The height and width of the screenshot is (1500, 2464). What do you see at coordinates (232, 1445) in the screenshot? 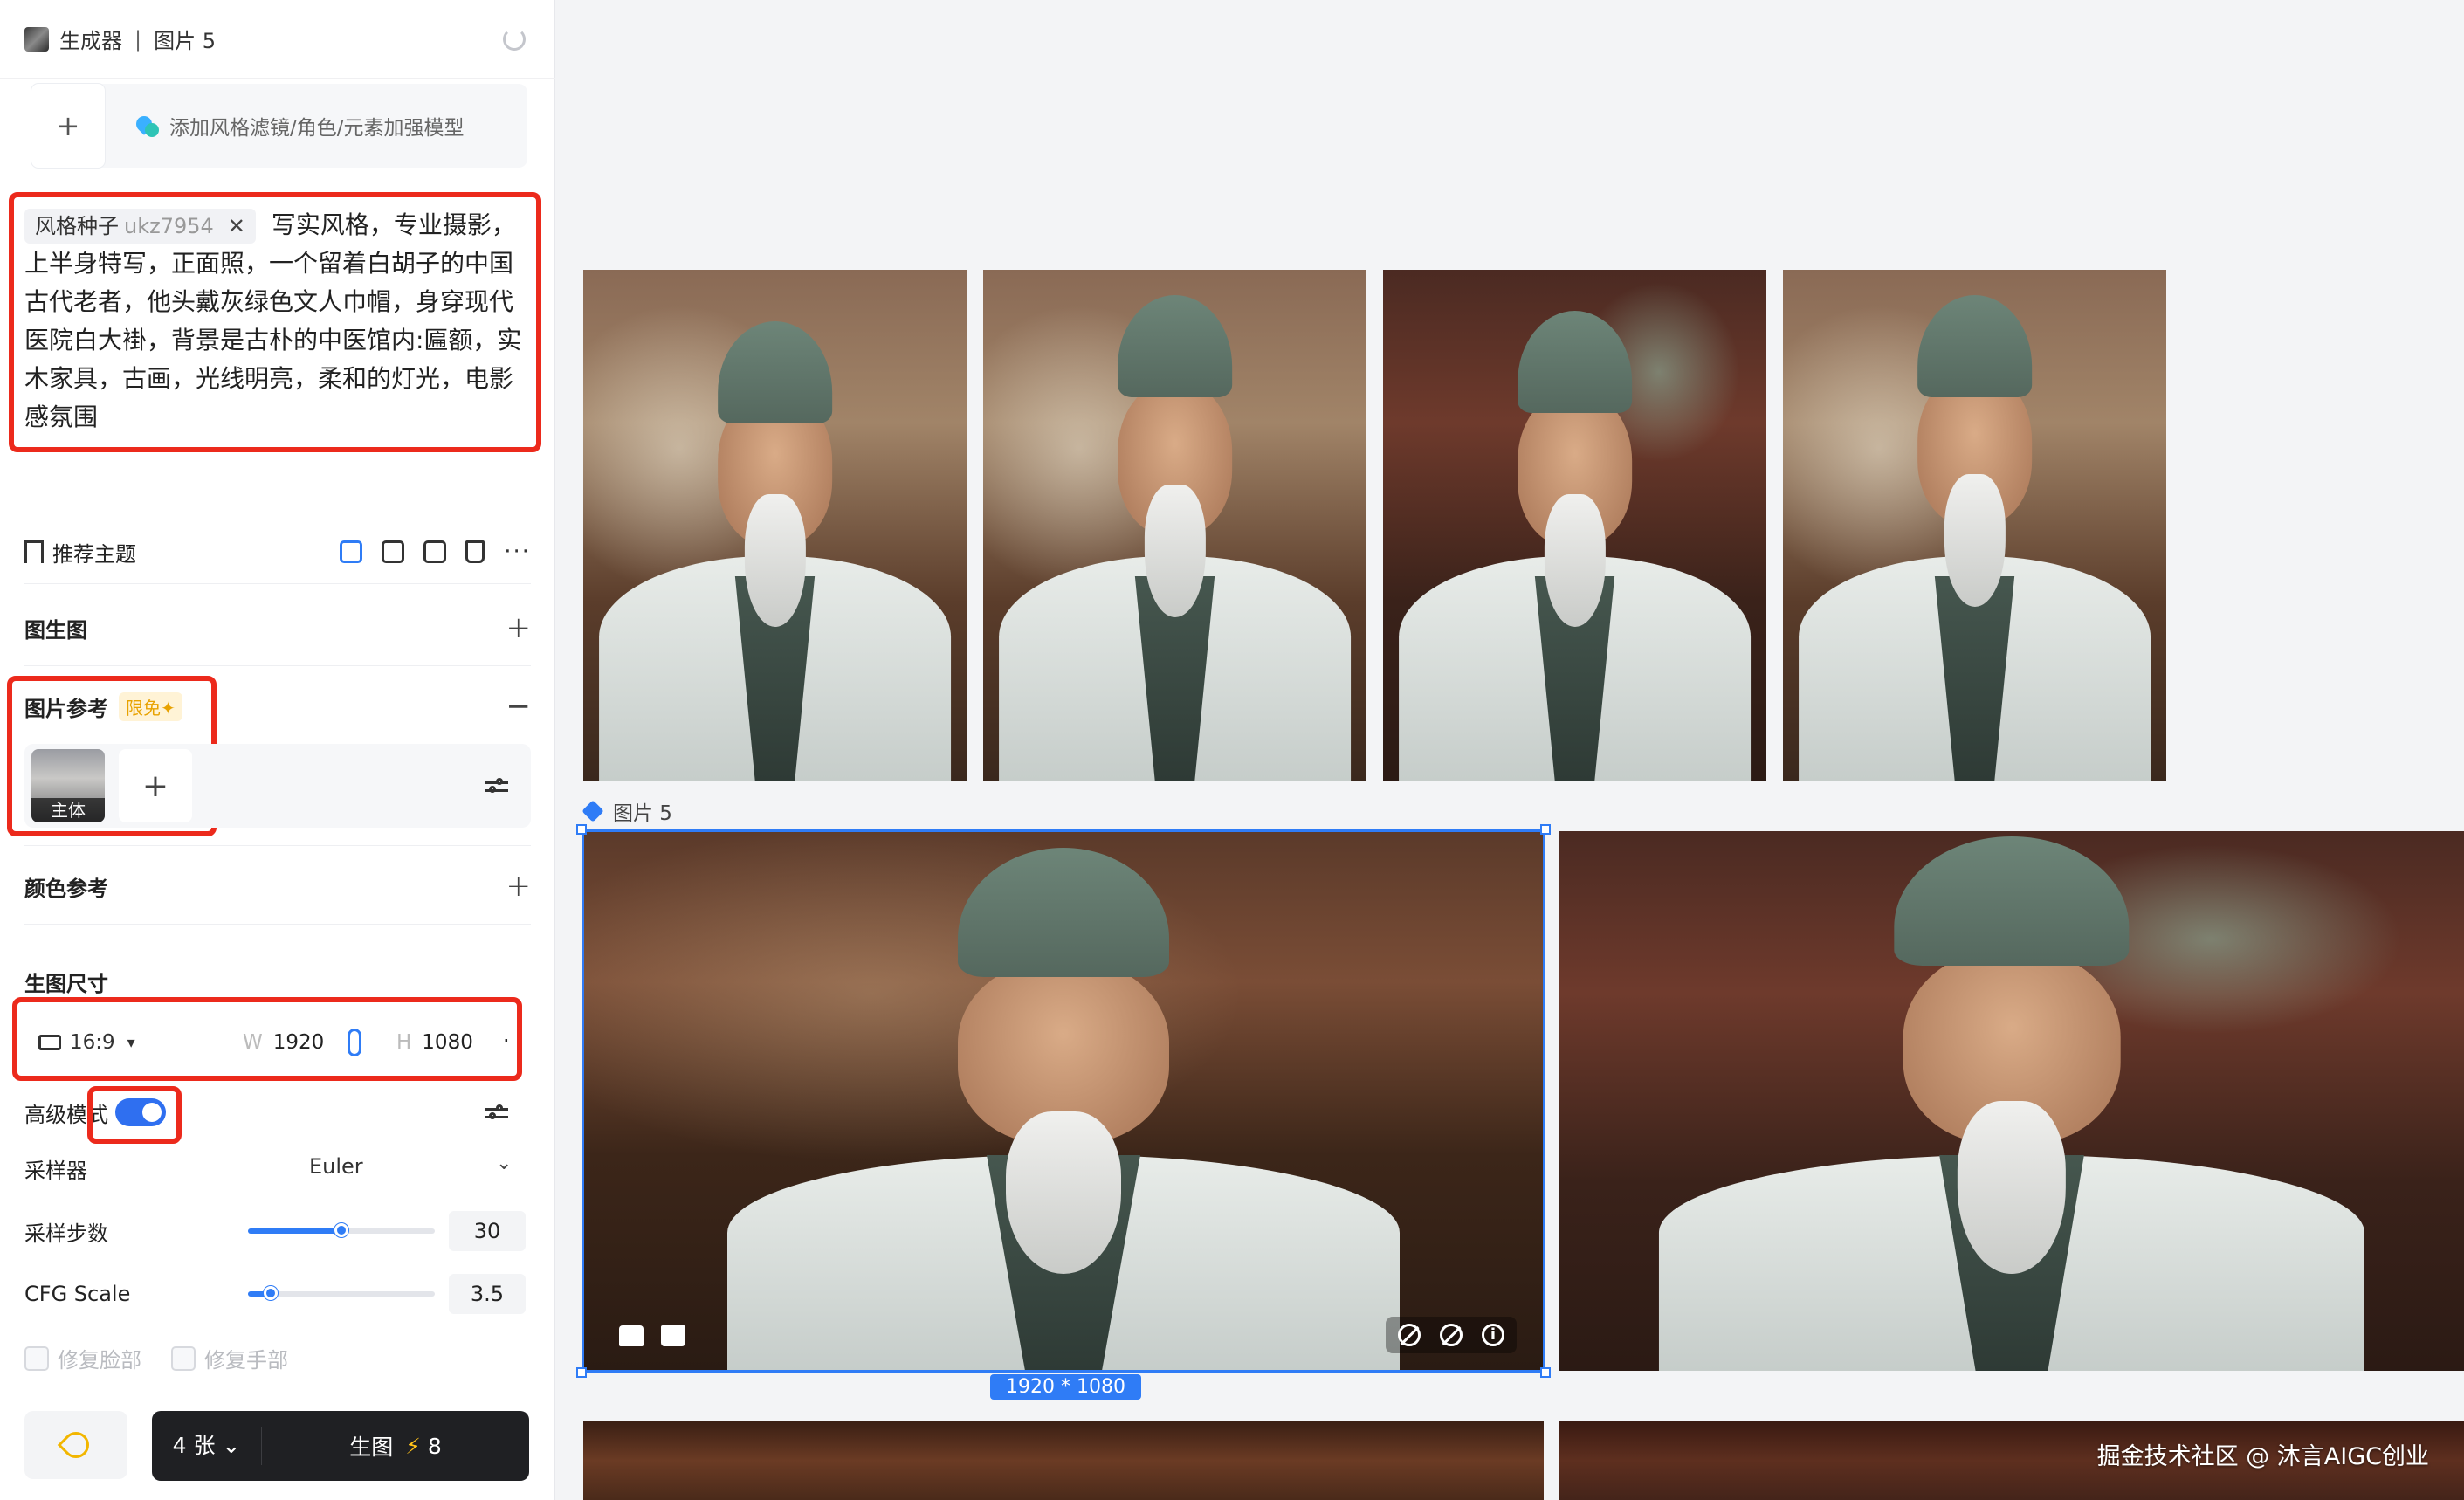
I see `chevron-down-icon: ⌄` at bounding box center [232, 1445].